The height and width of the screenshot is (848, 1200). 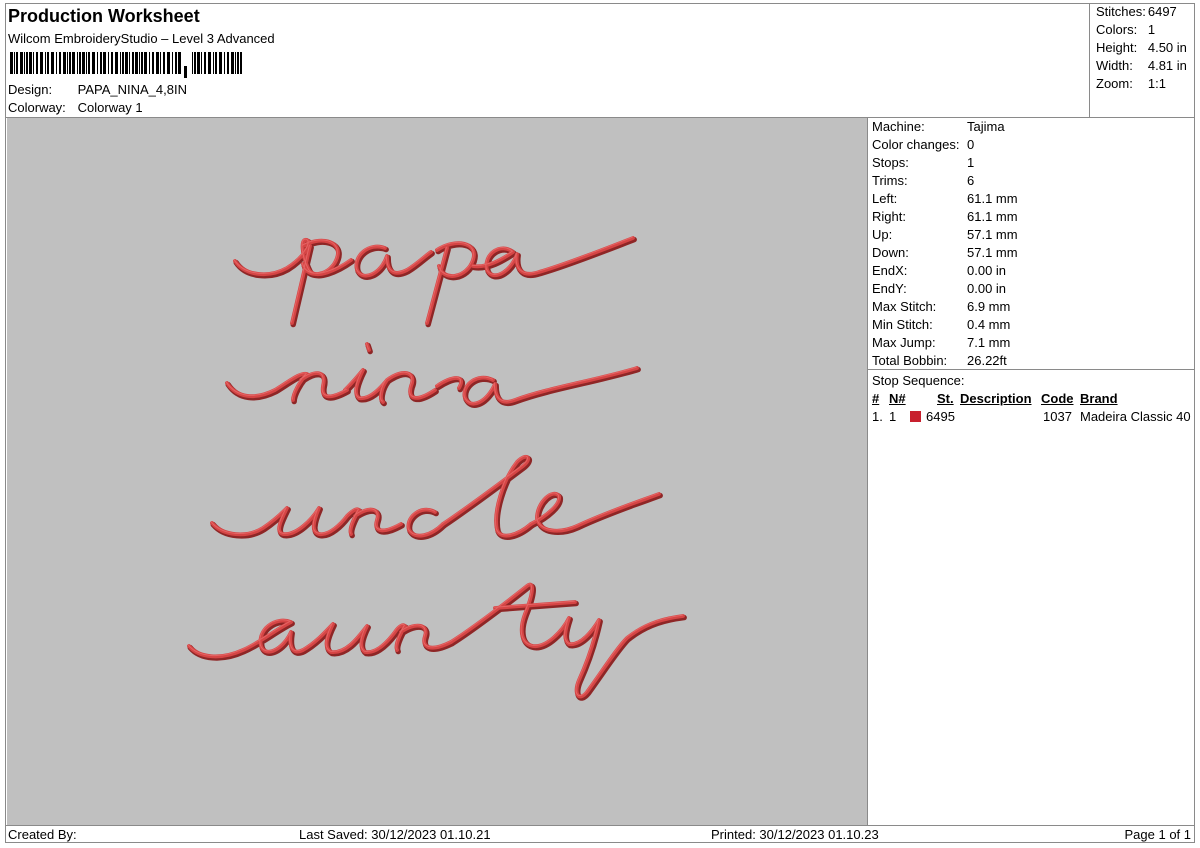 I want to click on summary-row: Height: 4.50 in, so click(x=1138, y=48).